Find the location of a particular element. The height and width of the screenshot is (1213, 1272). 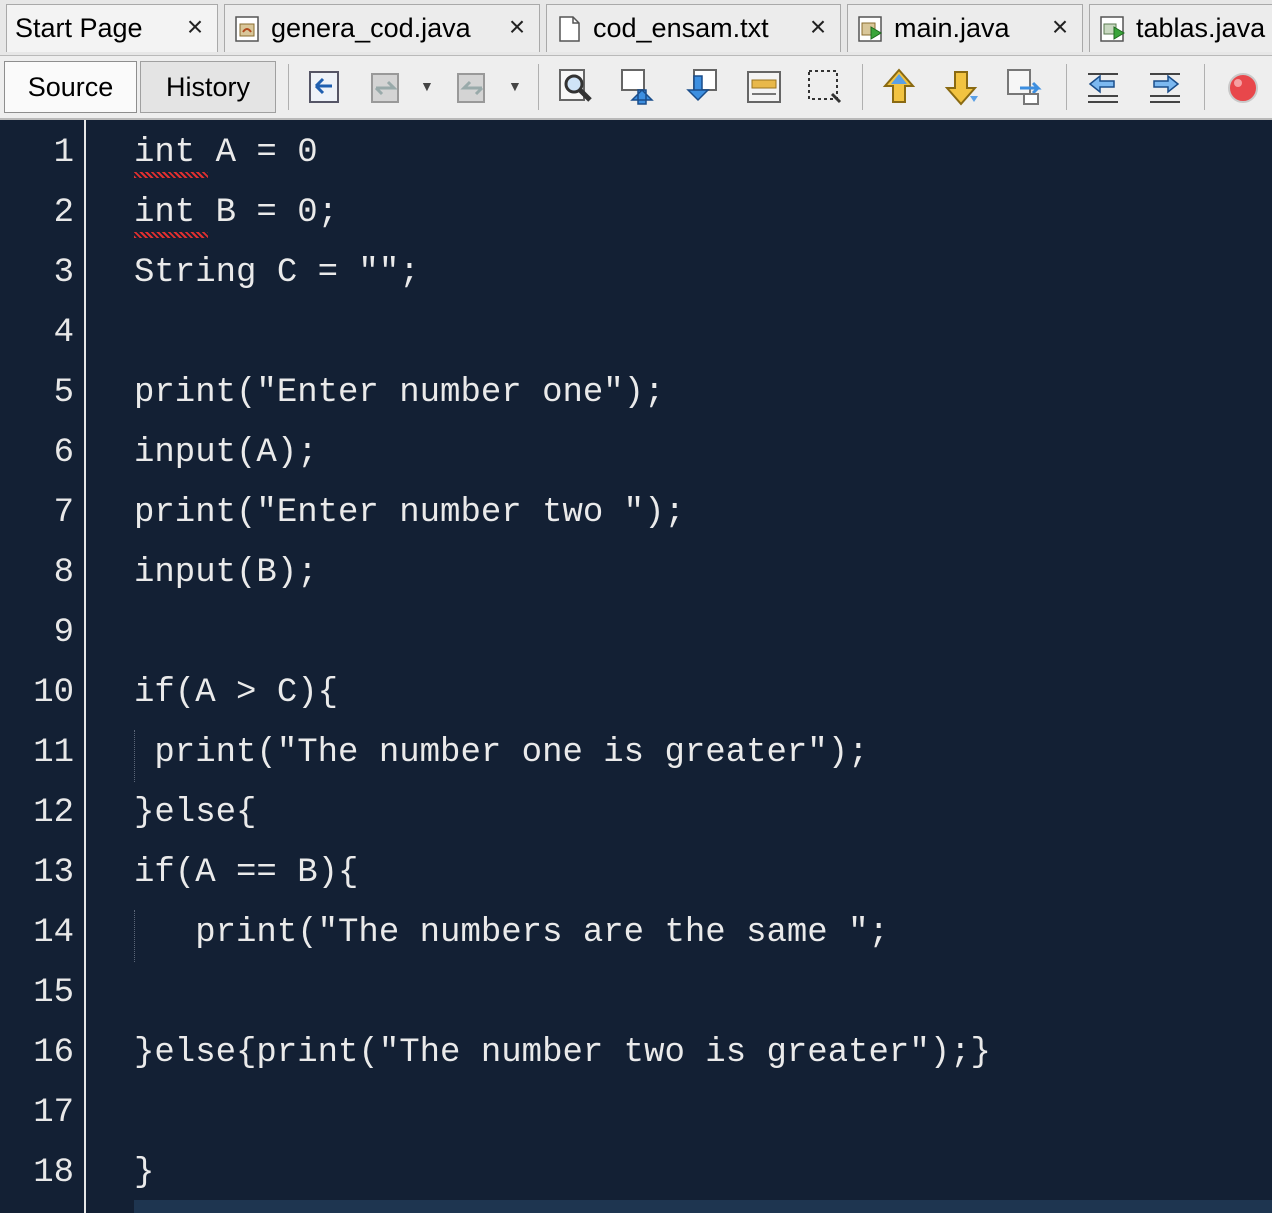

find-selection-icon is located at coordinates (765, 87).